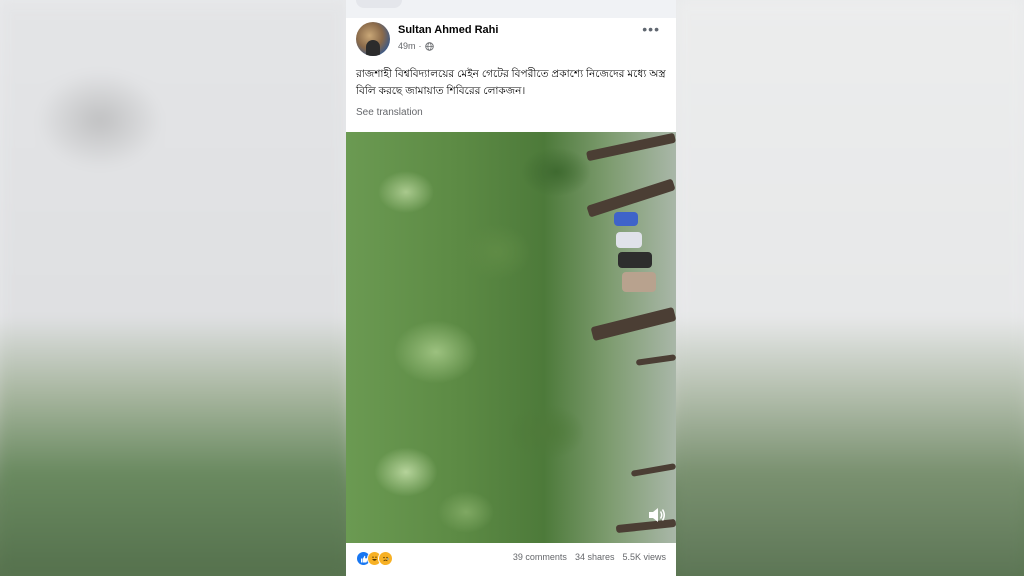  What do you see at coordinates (644, 557) in the screenshot?
I see `views-count: 5.5K views` at bounding box center [644, 557].